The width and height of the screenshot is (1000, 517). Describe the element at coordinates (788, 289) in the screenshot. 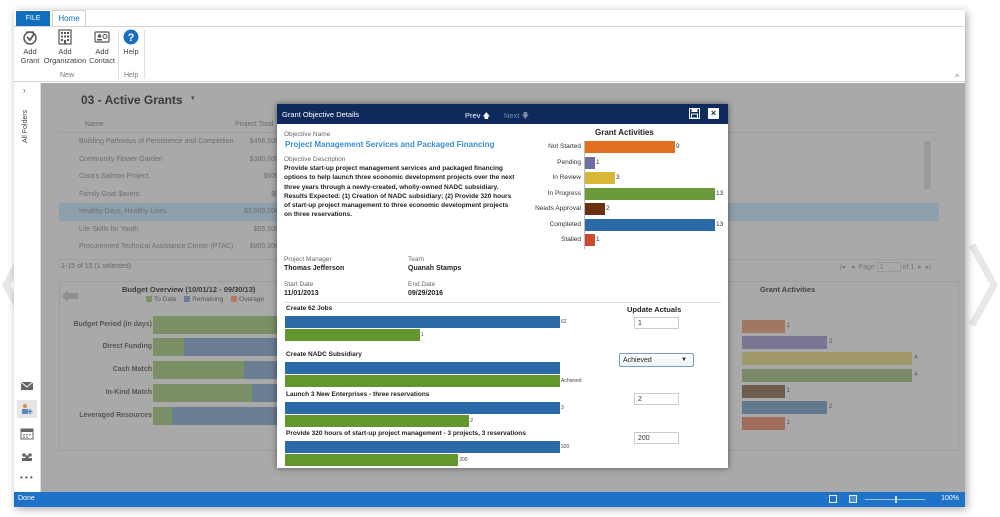

I see `bg-grant-activities-title: Grant Activities` at that location.